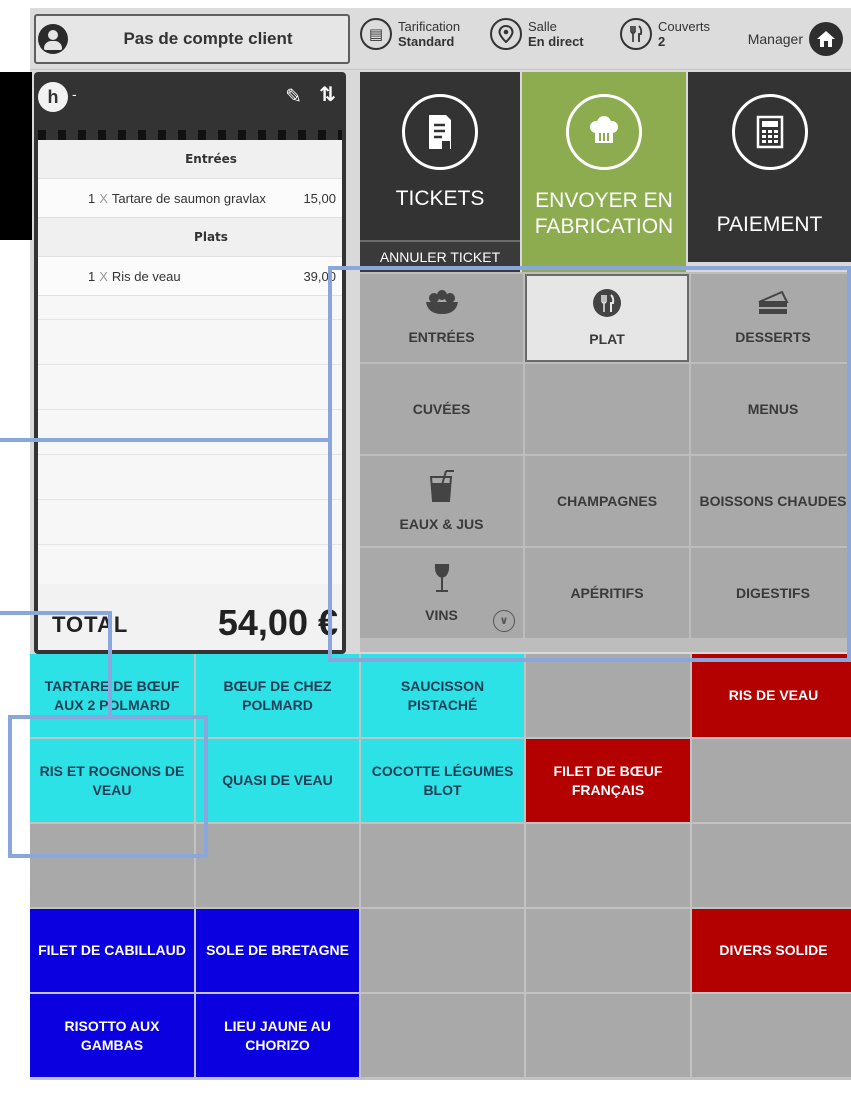  What do you see at coordinates (542, 26) in the screenshot?
I see `salle-title: Salle` at bounding box center [542, 26].